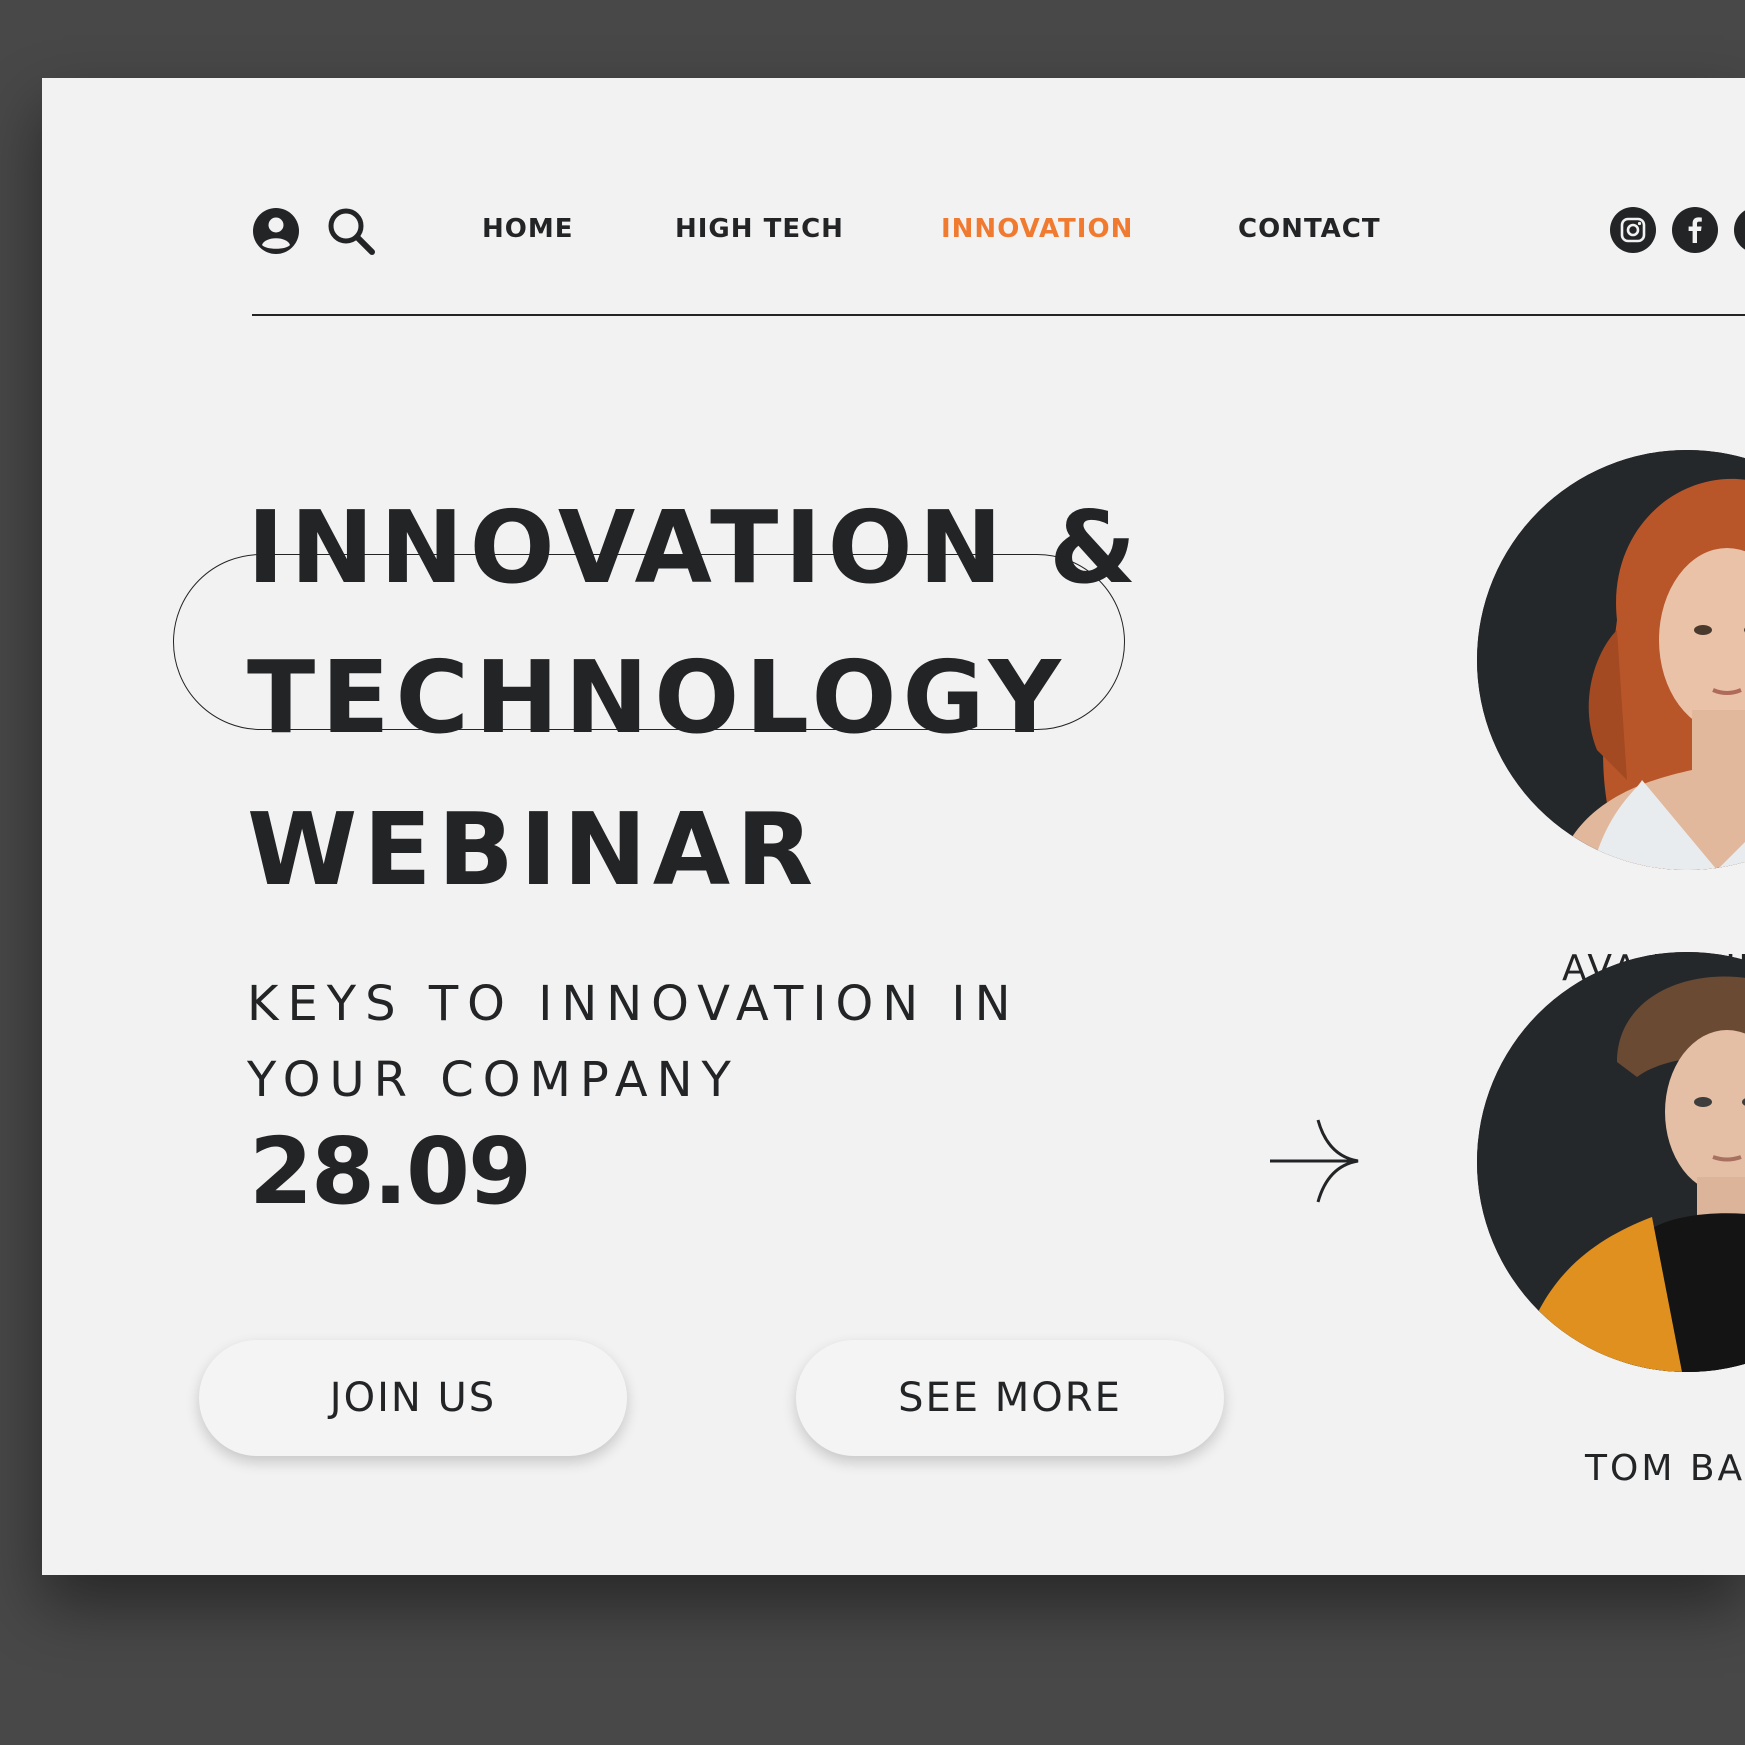 This screenshot has width=1745, height=1745. I want to click on arrow-right-icon, so click(1315, 1161).